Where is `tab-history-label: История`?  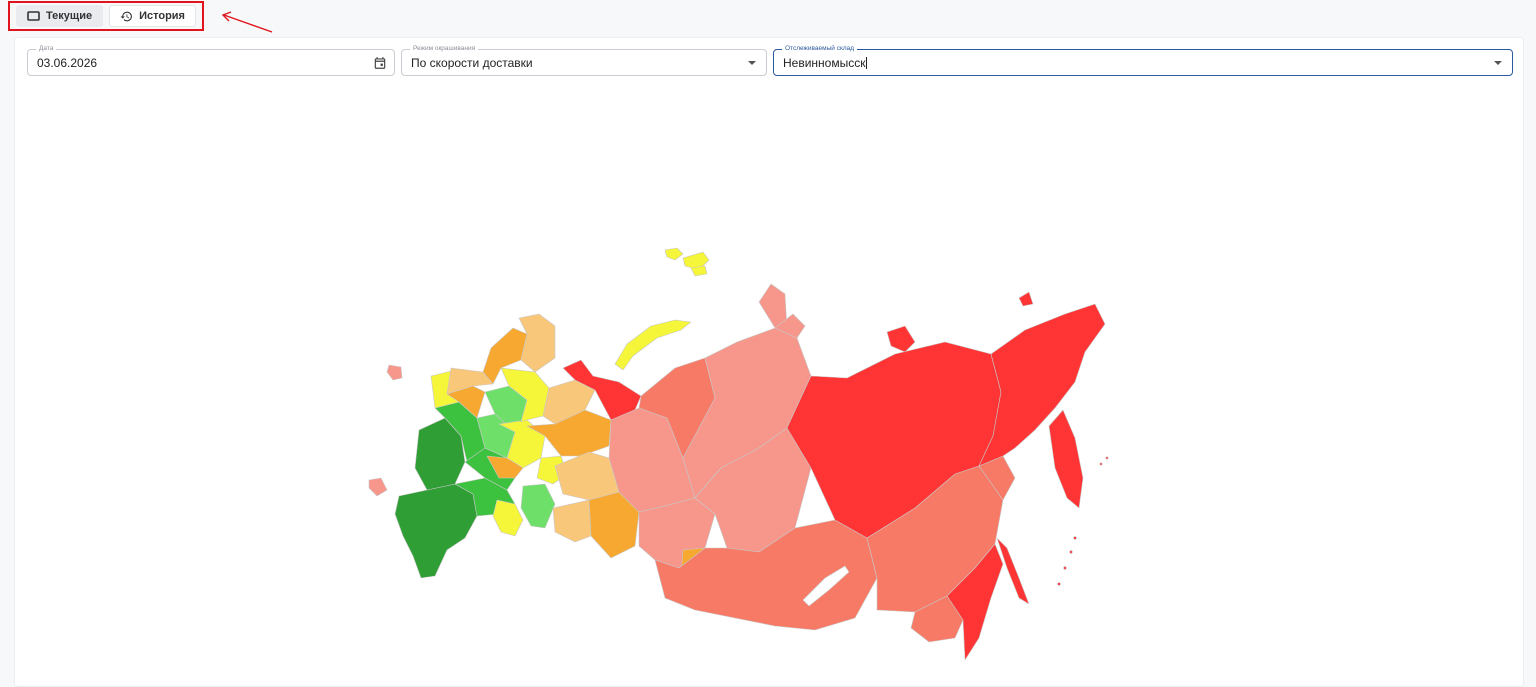
tab-history-label: История is located at coordinates (162, 16).